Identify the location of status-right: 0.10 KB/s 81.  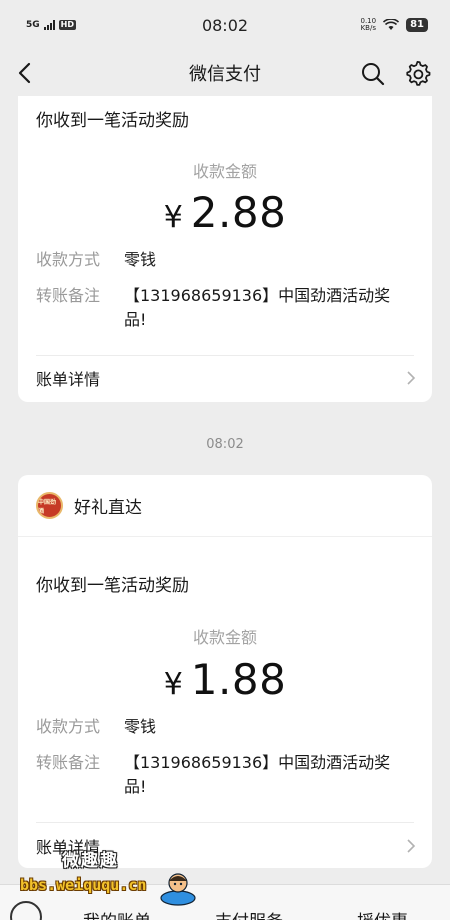
(394, 25).